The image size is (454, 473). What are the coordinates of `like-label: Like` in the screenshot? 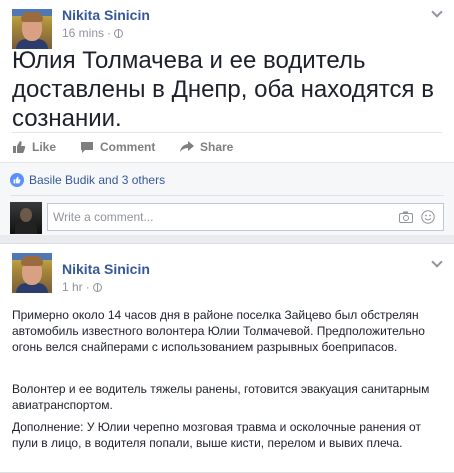 It's located at (44, 147).